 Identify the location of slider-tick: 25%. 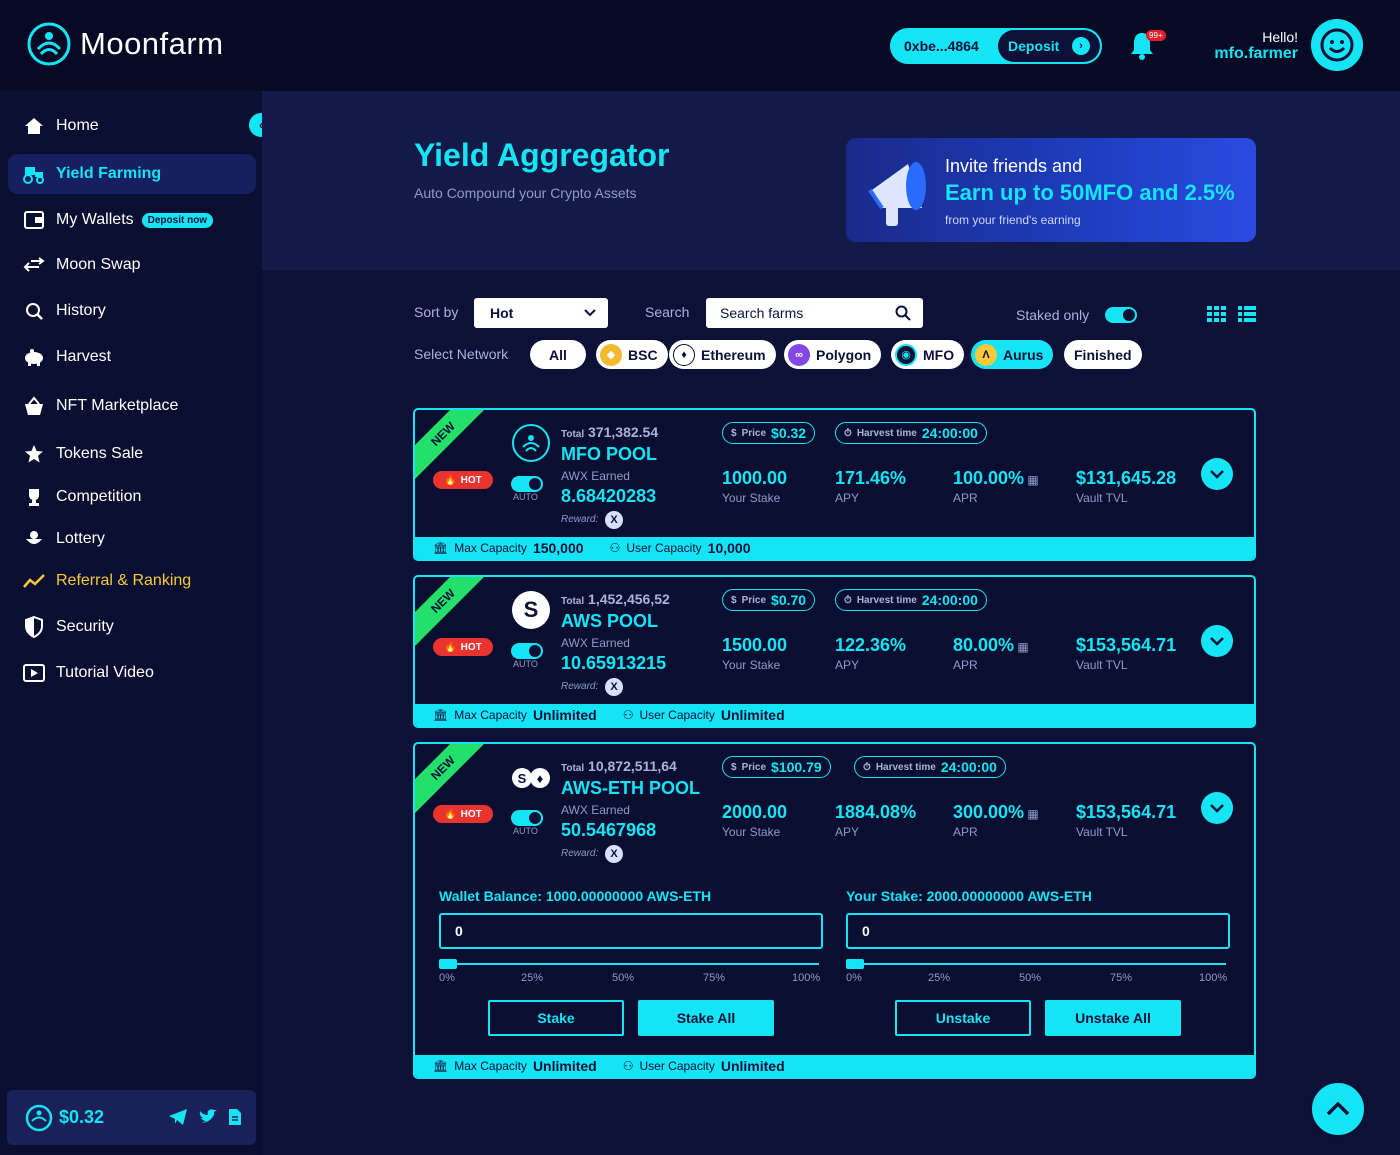
(939, 978).